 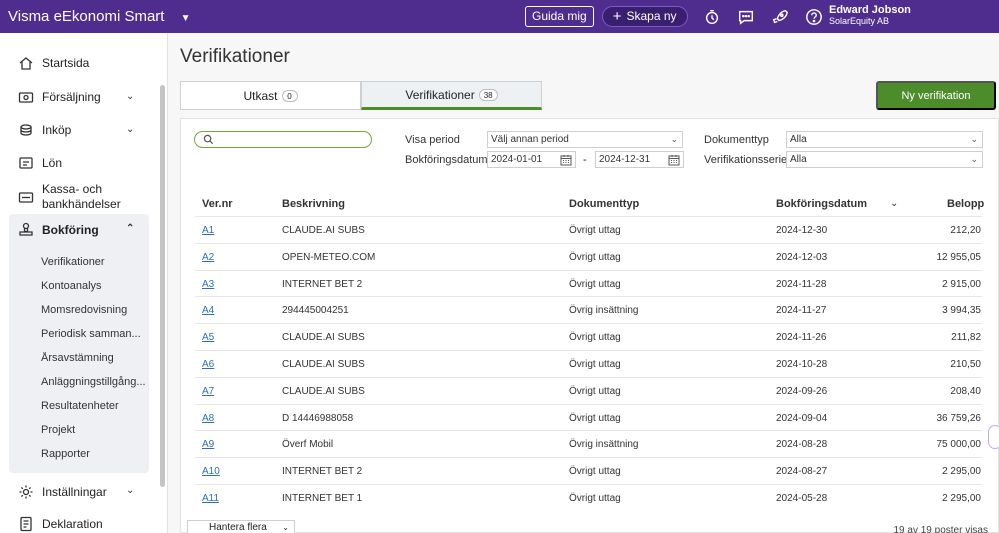 I want to click on series-select: Alla ⌄, so click(x=884, y=159).